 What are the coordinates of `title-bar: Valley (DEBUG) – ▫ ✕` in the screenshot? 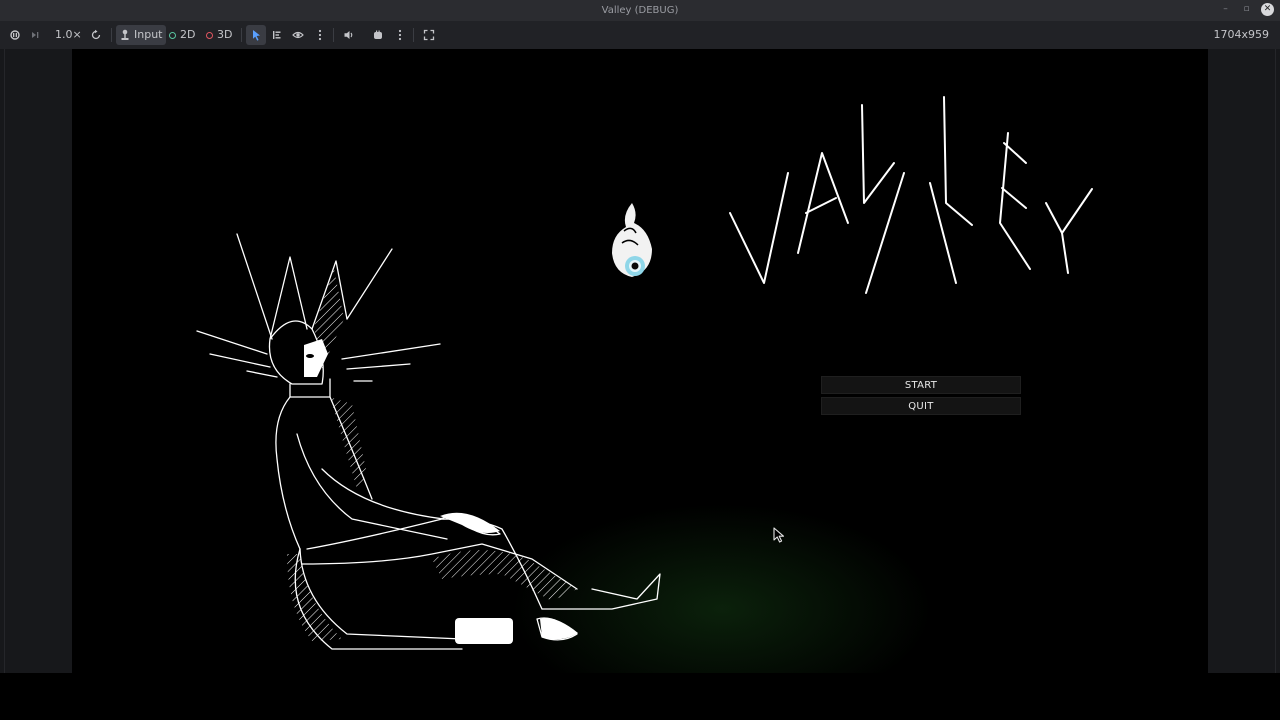 It's located at (640, 10).